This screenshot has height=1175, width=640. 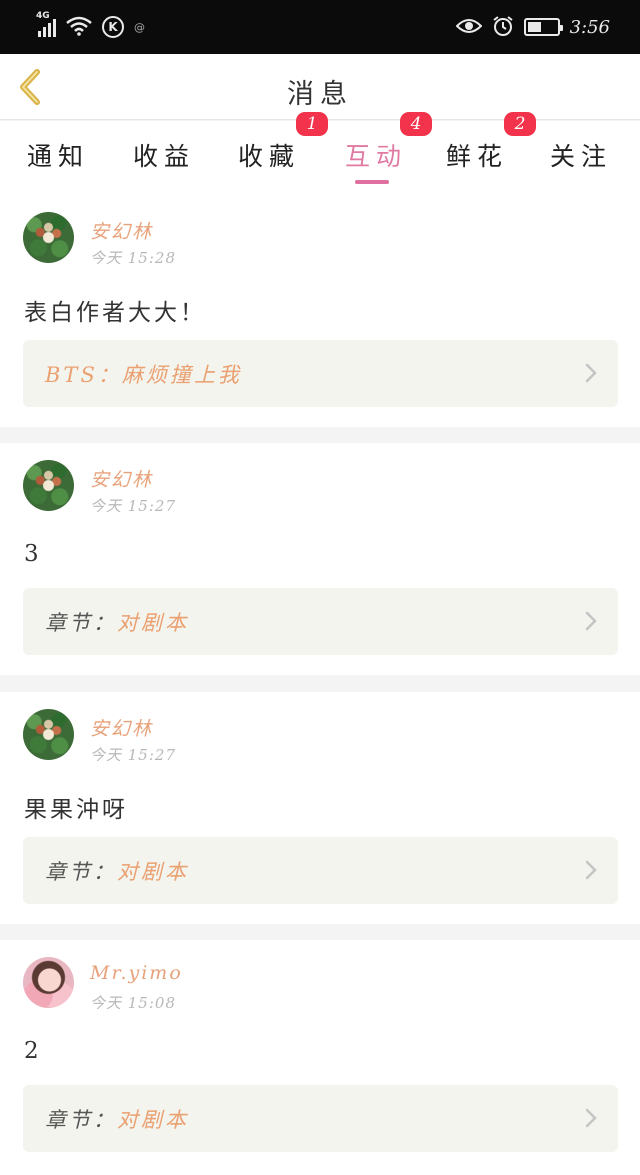 I want to click on post-time: 今天 15:28, so click(x=133, y=258).